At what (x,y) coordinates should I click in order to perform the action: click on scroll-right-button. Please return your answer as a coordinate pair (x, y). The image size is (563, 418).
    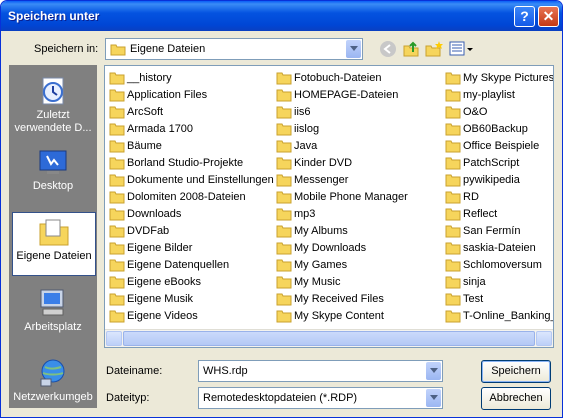
    Looking at the image, I should click on (544, 338).